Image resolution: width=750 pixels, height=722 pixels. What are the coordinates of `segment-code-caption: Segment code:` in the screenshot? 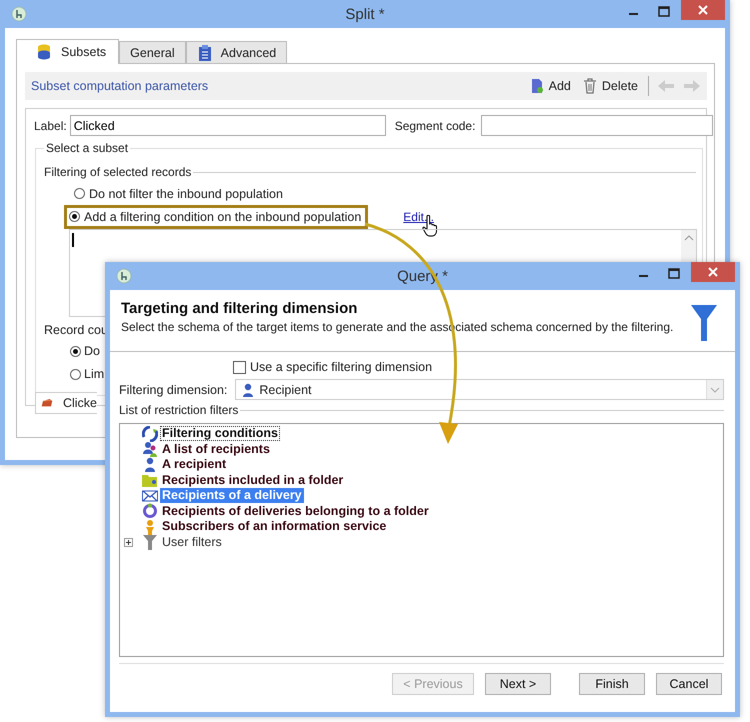 It's located at (435, 125).